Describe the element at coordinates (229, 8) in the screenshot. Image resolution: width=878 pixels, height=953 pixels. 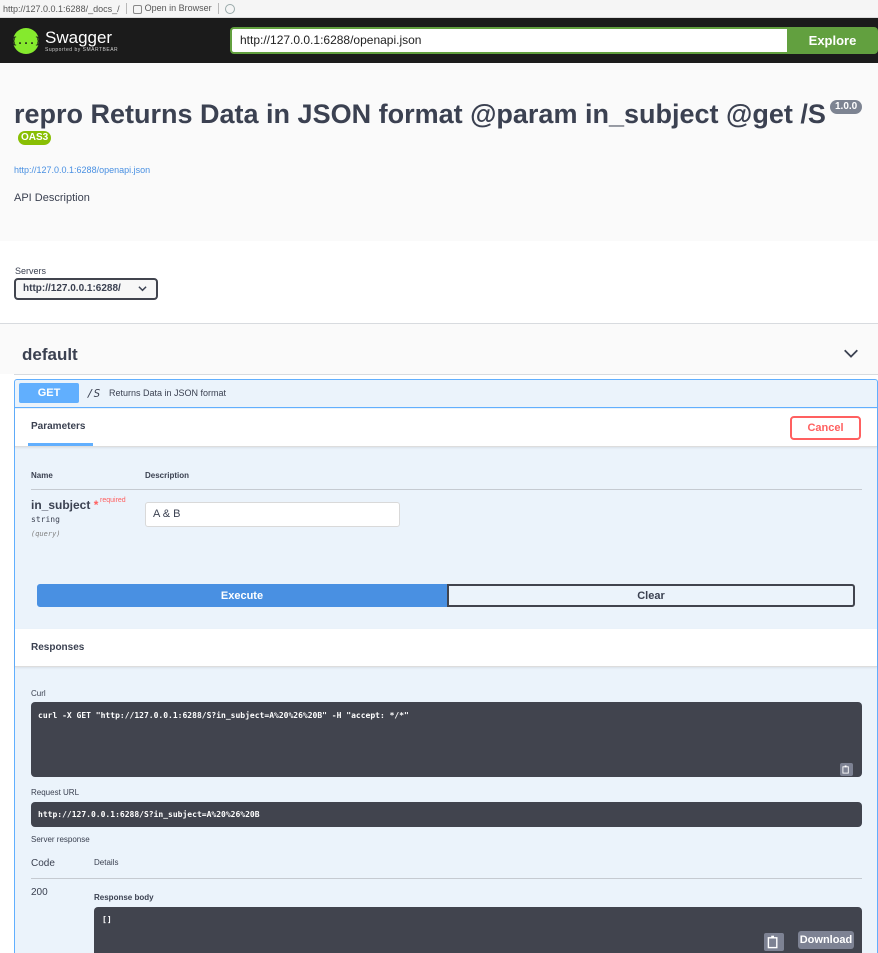
I see `refresh-icon` at that location.